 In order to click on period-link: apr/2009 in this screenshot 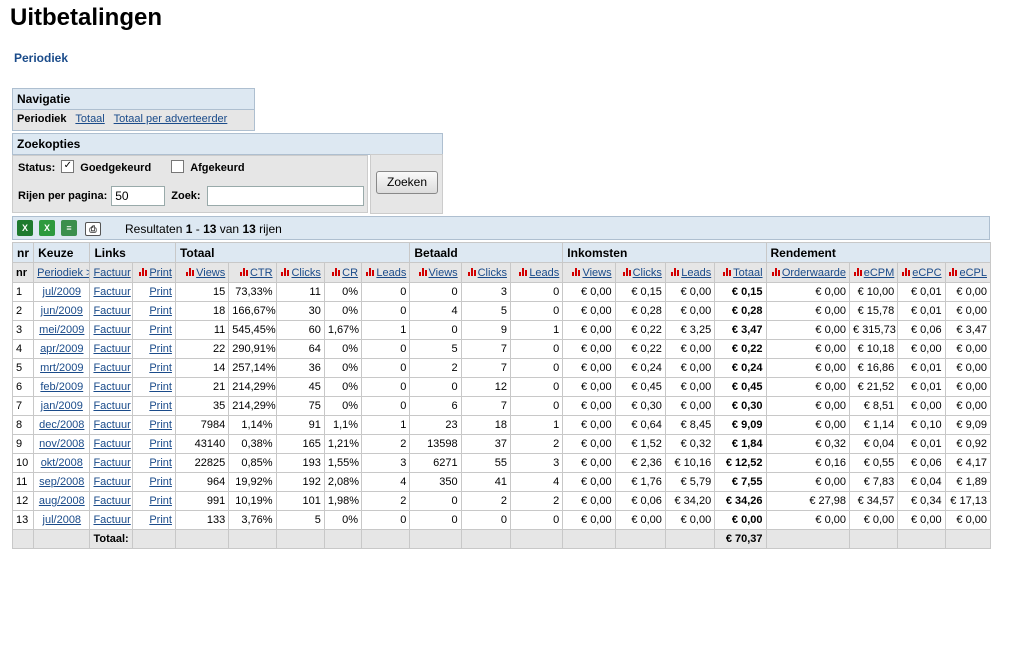, I will do `click(61, 349)`.